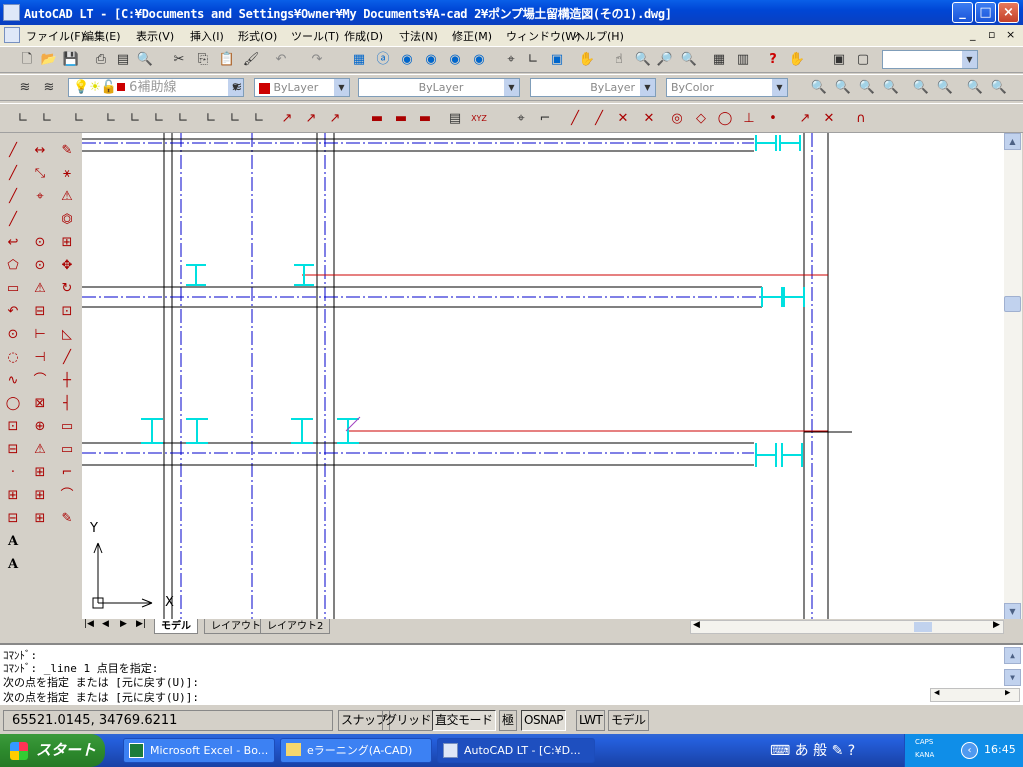  I want to click on modify-tool-17-icon: ✎, so click(67, 519).